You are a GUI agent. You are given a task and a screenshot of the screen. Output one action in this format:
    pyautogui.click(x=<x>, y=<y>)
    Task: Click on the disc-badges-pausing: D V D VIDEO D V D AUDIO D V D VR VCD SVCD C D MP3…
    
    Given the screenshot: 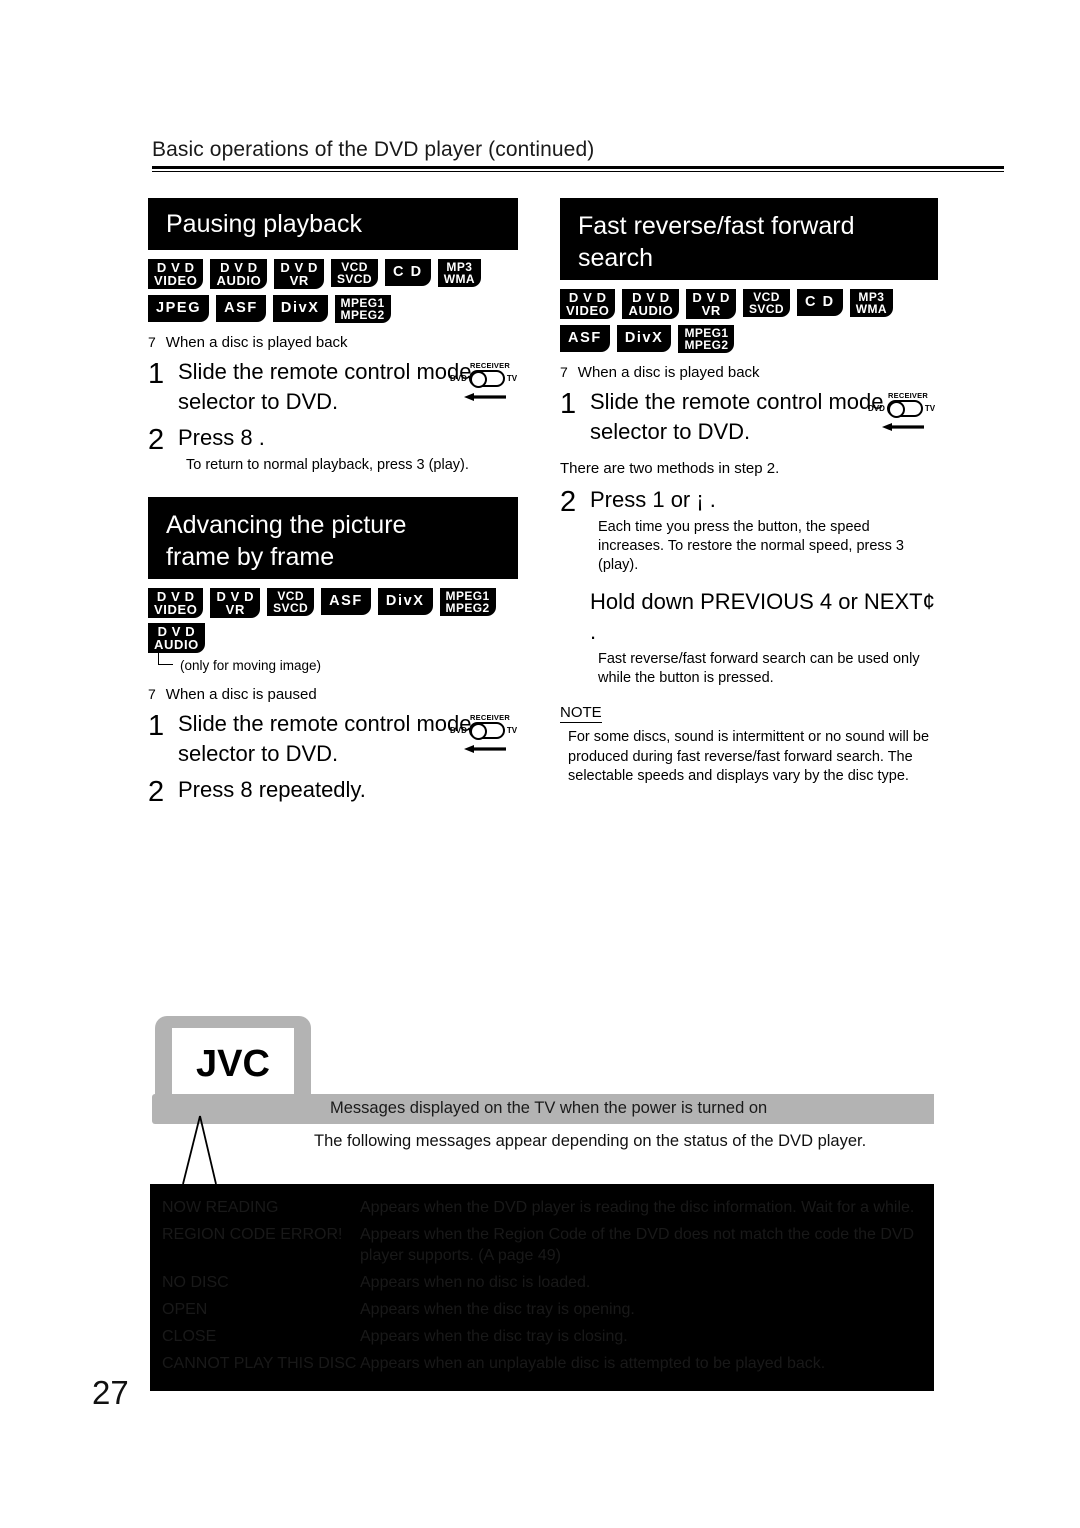 What is the action you would take?
    pyautogui.click(x=333, y=291)
    